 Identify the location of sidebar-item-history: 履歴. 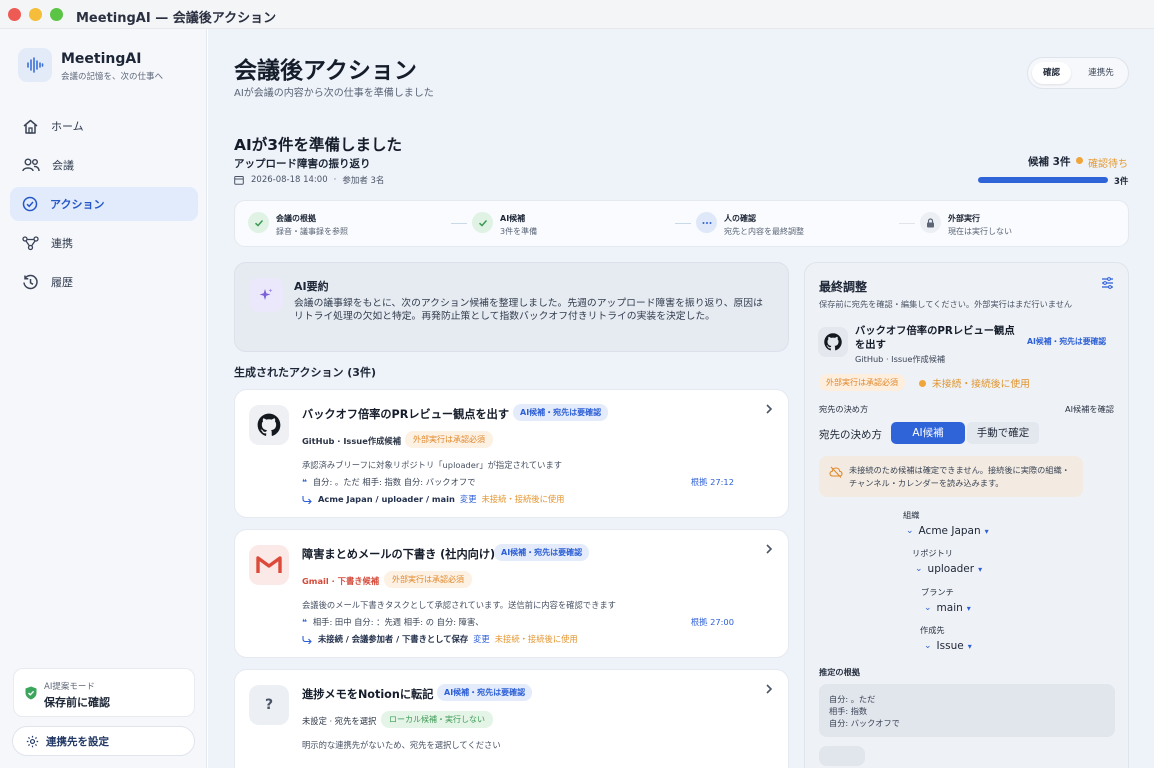
(104, 282).